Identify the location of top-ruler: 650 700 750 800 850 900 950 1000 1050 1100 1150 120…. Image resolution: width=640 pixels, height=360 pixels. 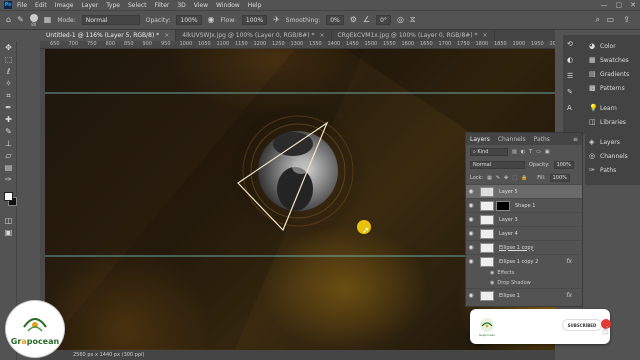
(297, 45).